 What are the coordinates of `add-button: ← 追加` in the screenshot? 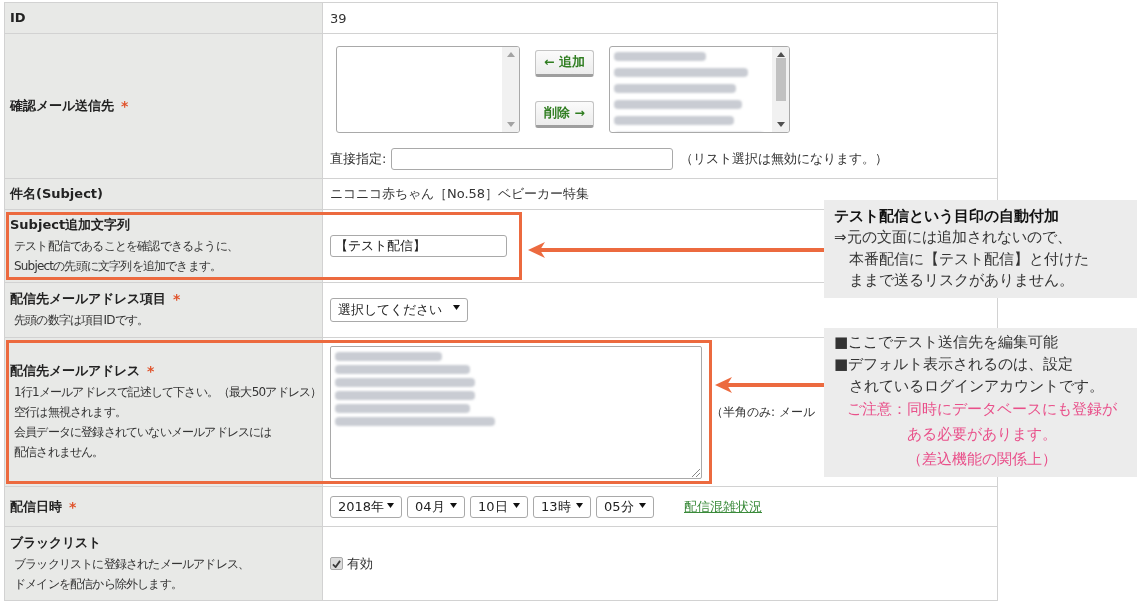 It's located at (564, 63).